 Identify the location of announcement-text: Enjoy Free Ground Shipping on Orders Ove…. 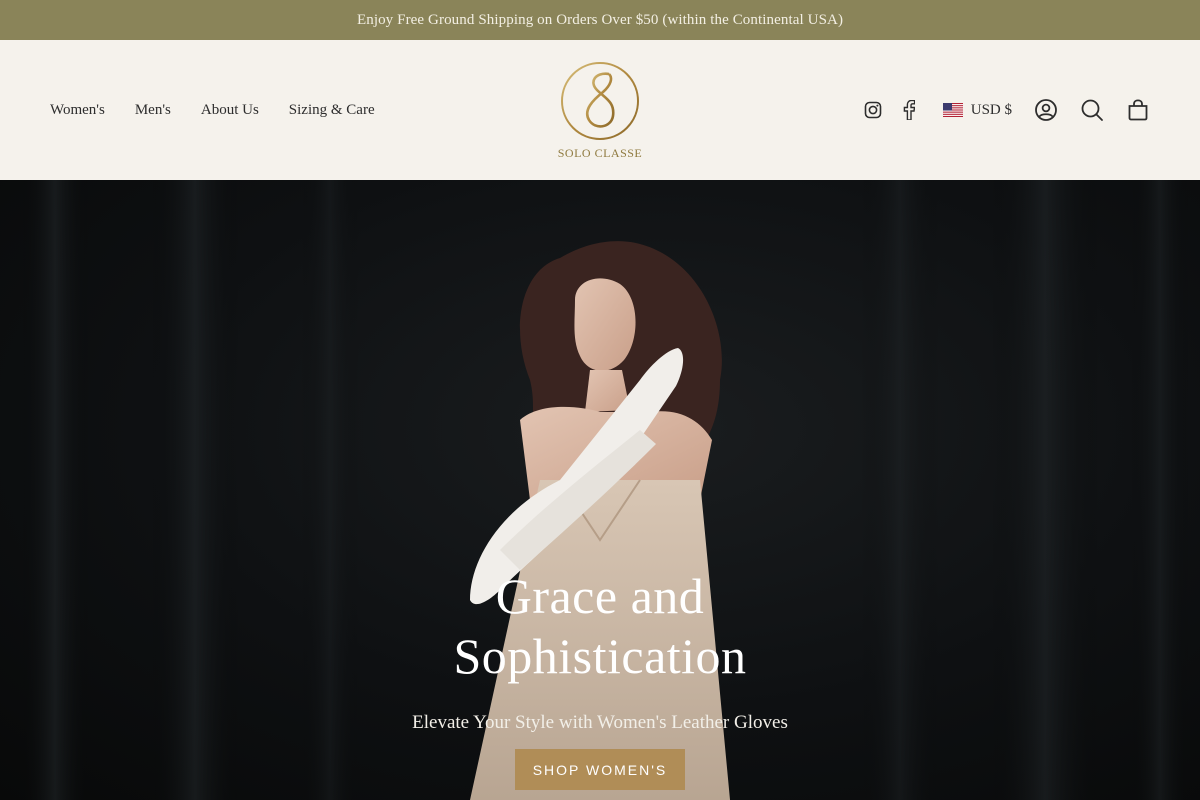
(600, 19).